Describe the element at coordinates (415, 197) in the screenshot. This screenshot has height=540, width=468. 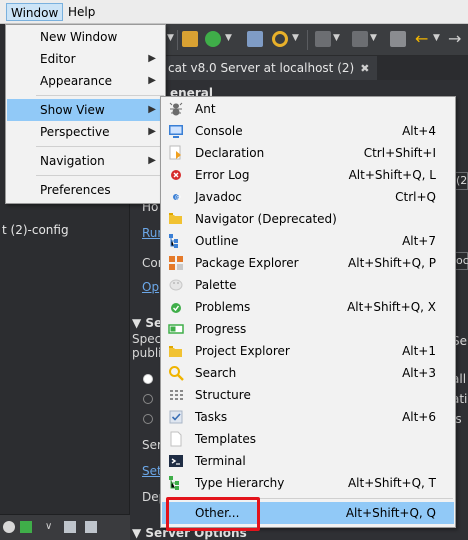
I see `menu-item-shortcut: Ctrl+Q` at that location.